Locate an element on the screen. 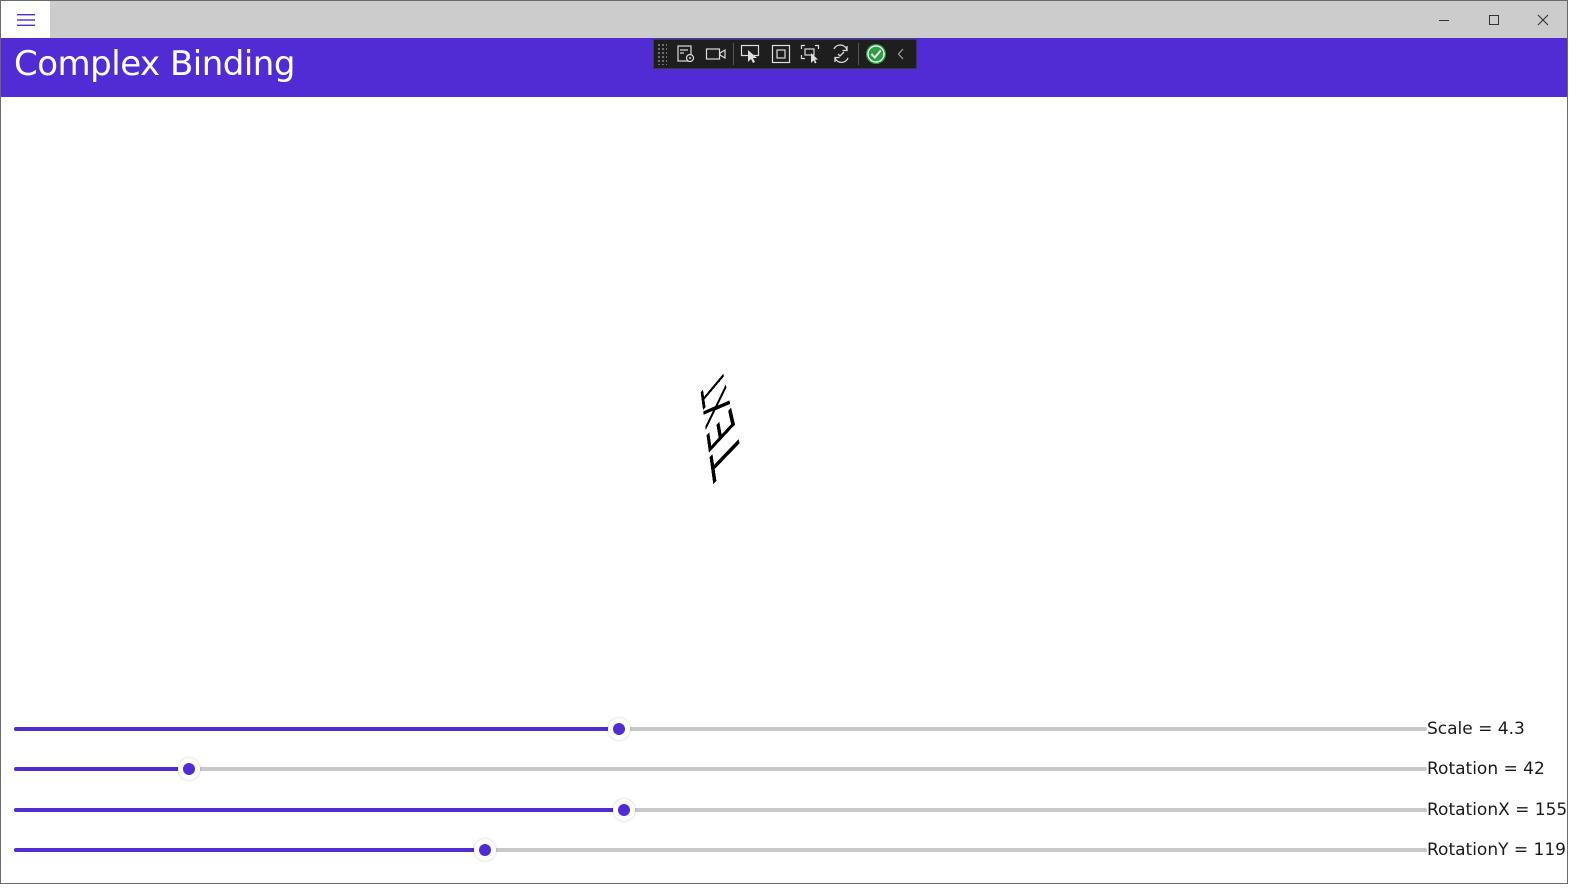 Image resolution: width=1584 pixels, height=892 pixels. rotation-slider-row: Rotation = 42 is located at coordinates (789, 769).